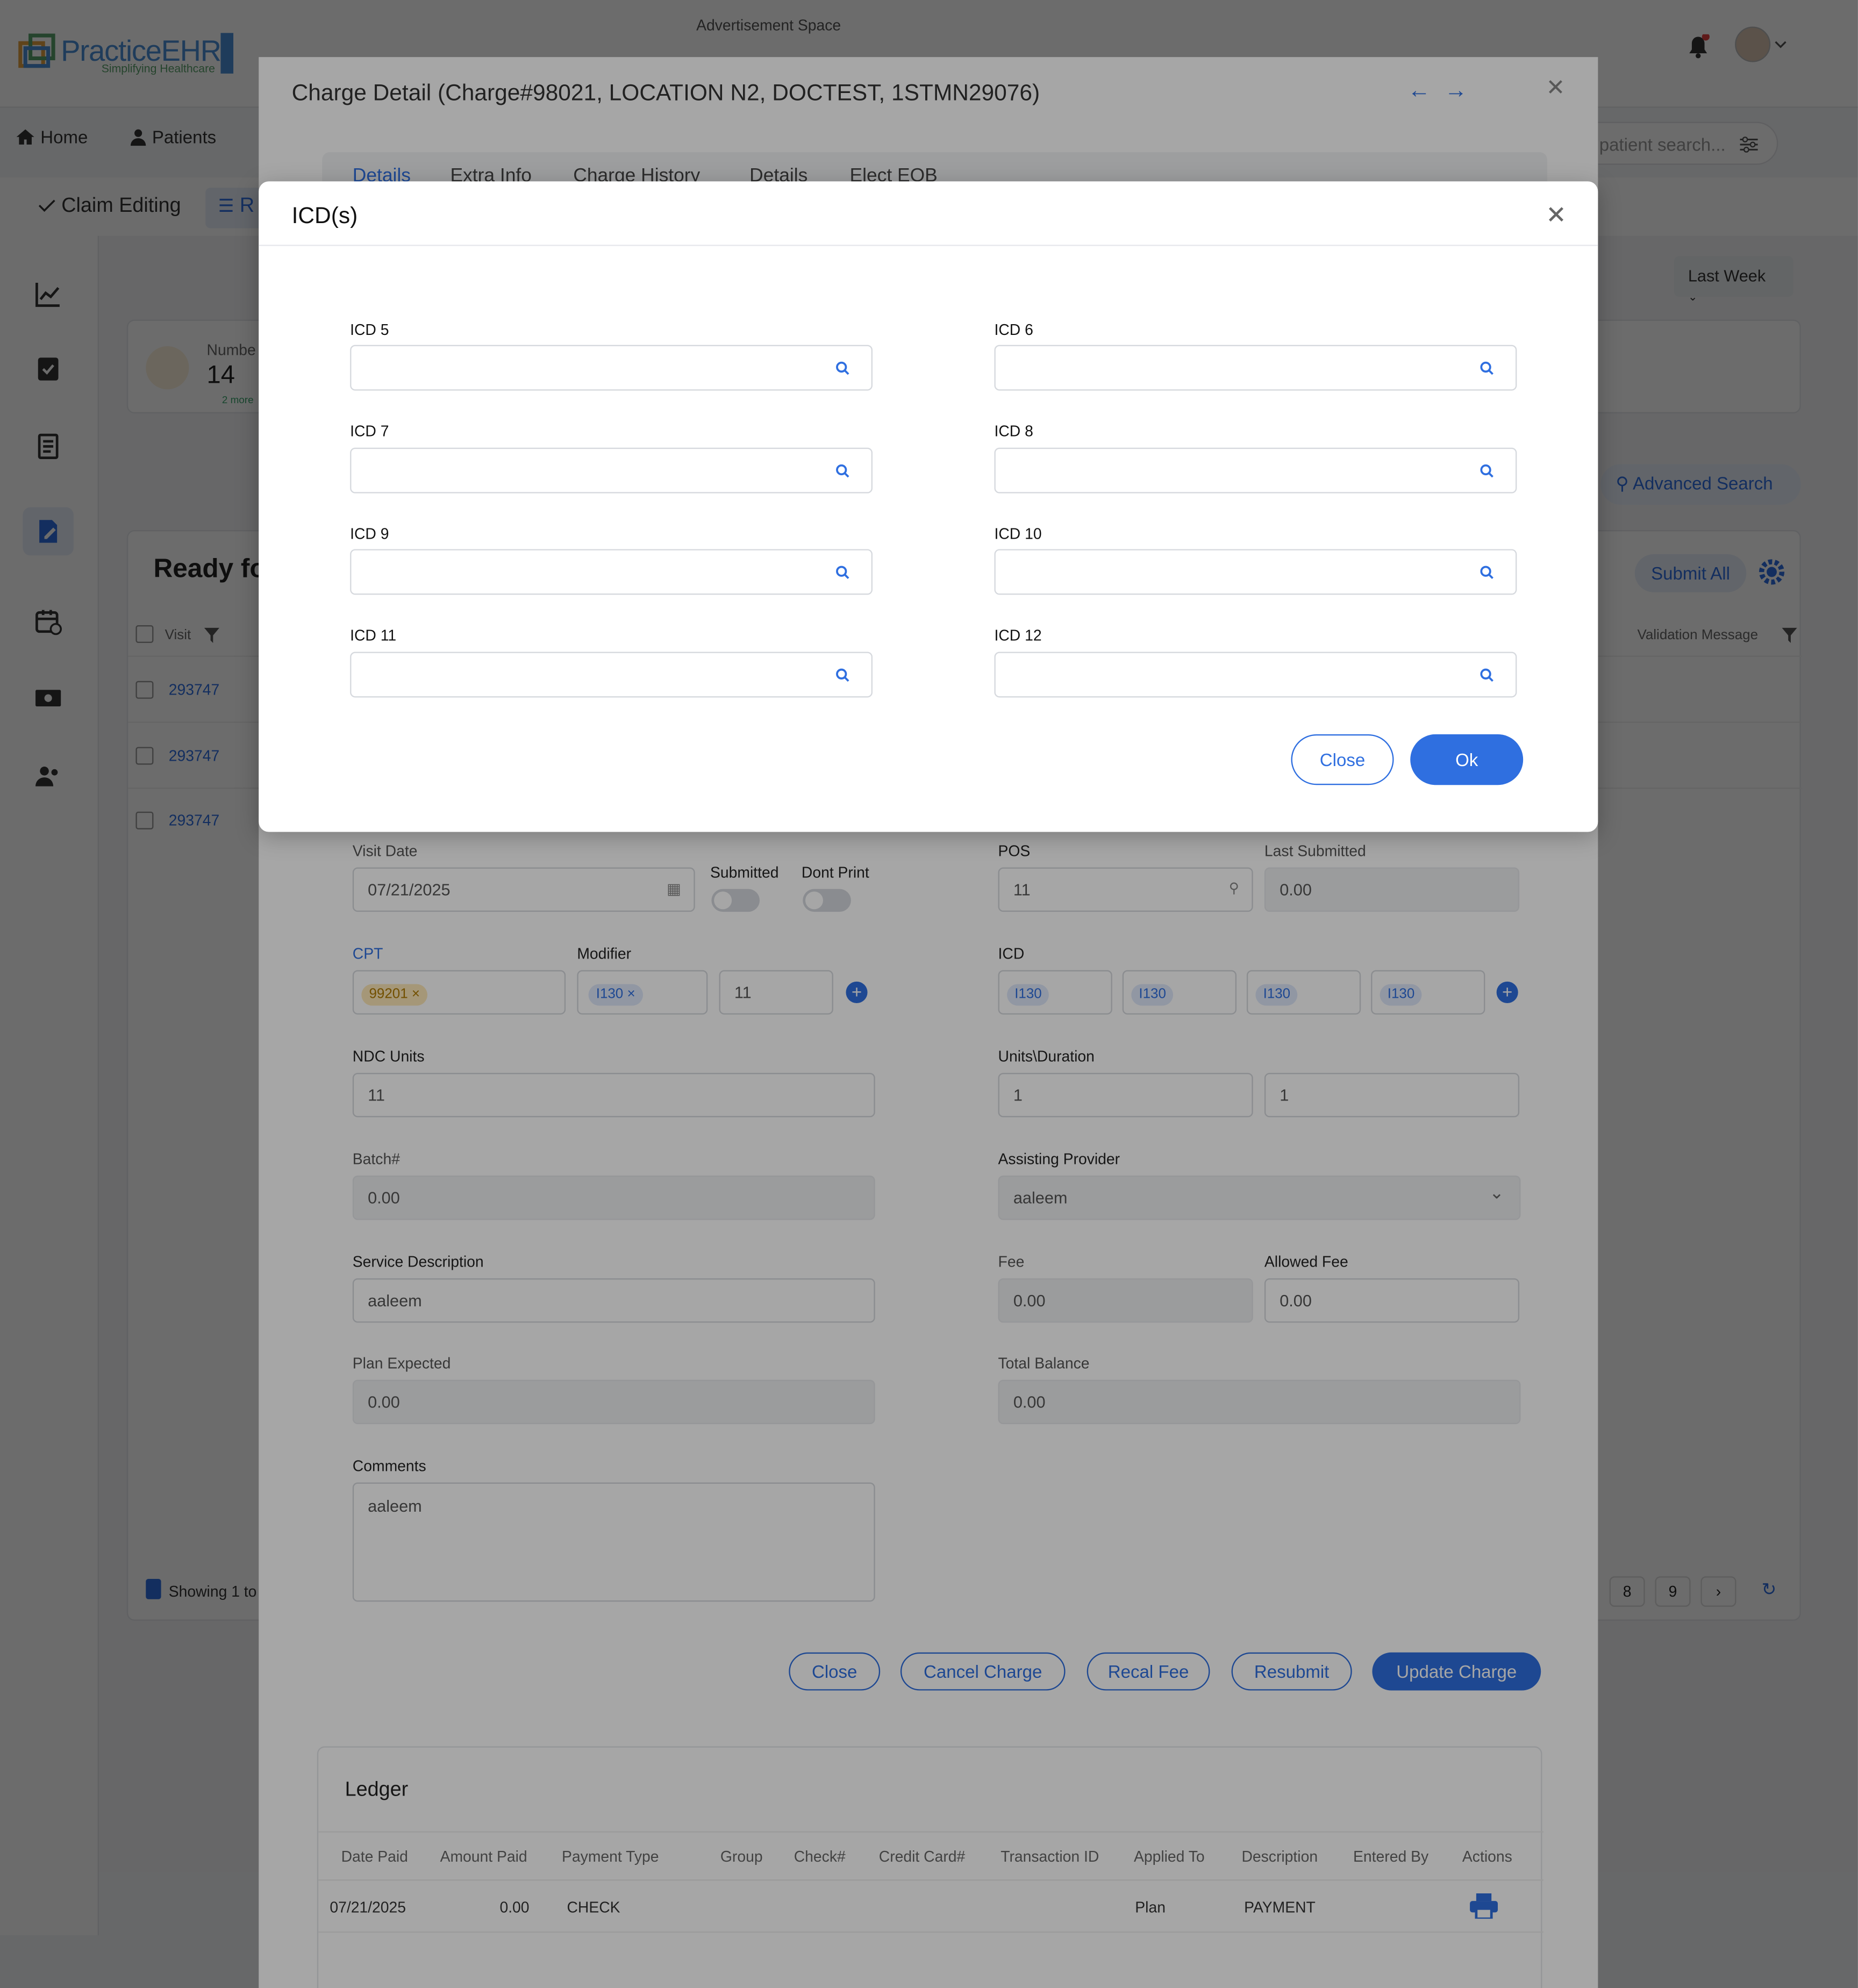 The image size is (1858, 1988). What do you see at coordinates (1255, 572) in the screenshot?
I see `icd-10-input` at bounding box center [1255, 572].